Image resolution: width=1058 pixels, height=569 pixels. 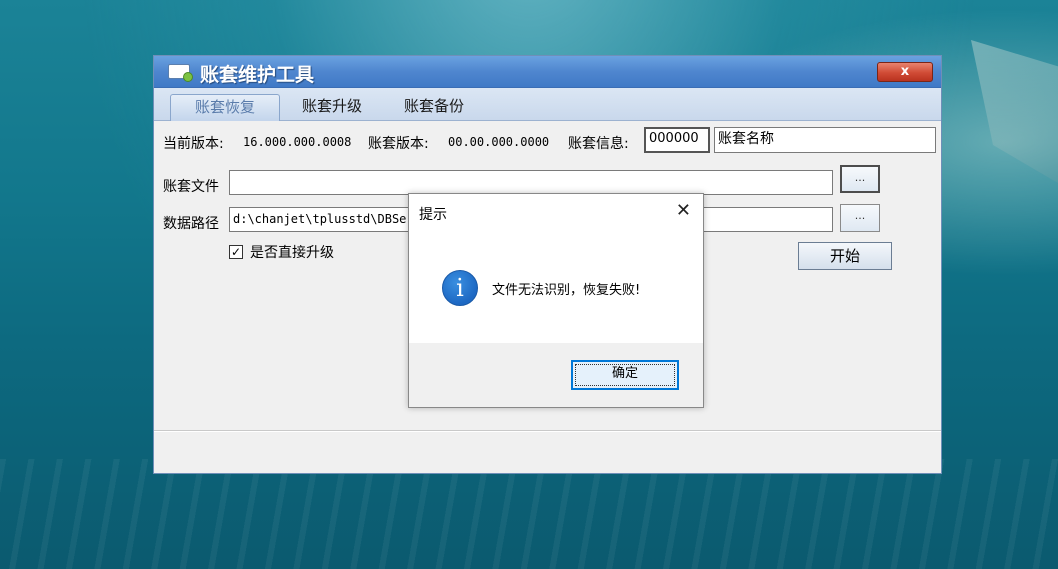 What do you see at coordinates (499, 142) in the screenshot?
I see `account-version-value: 00.00.000.0000` at bounding box center [499, 142].